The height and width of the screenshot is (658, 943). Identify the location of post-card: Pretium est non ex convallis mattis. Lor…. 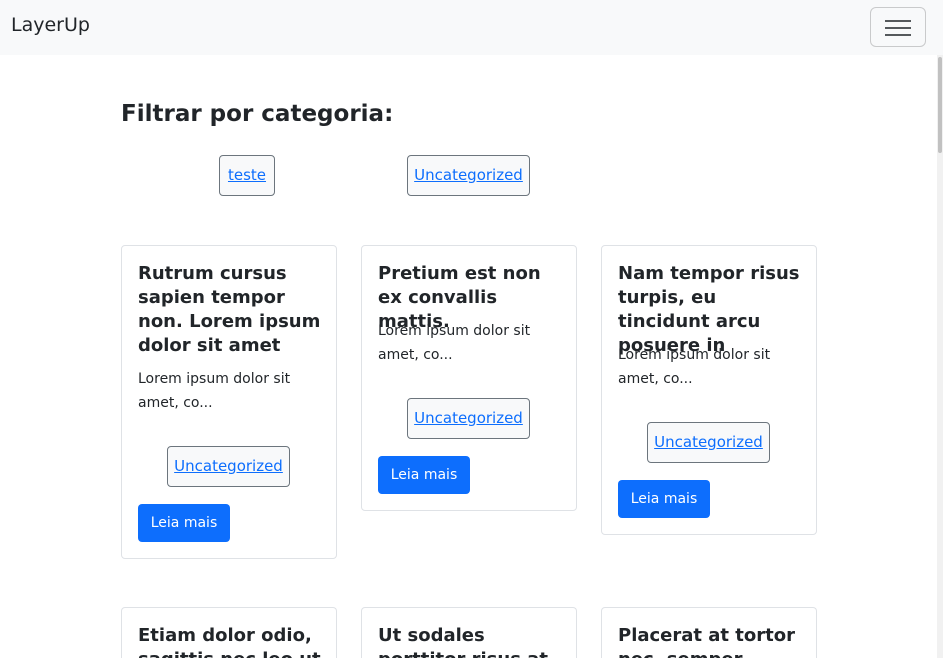
(469, 378).